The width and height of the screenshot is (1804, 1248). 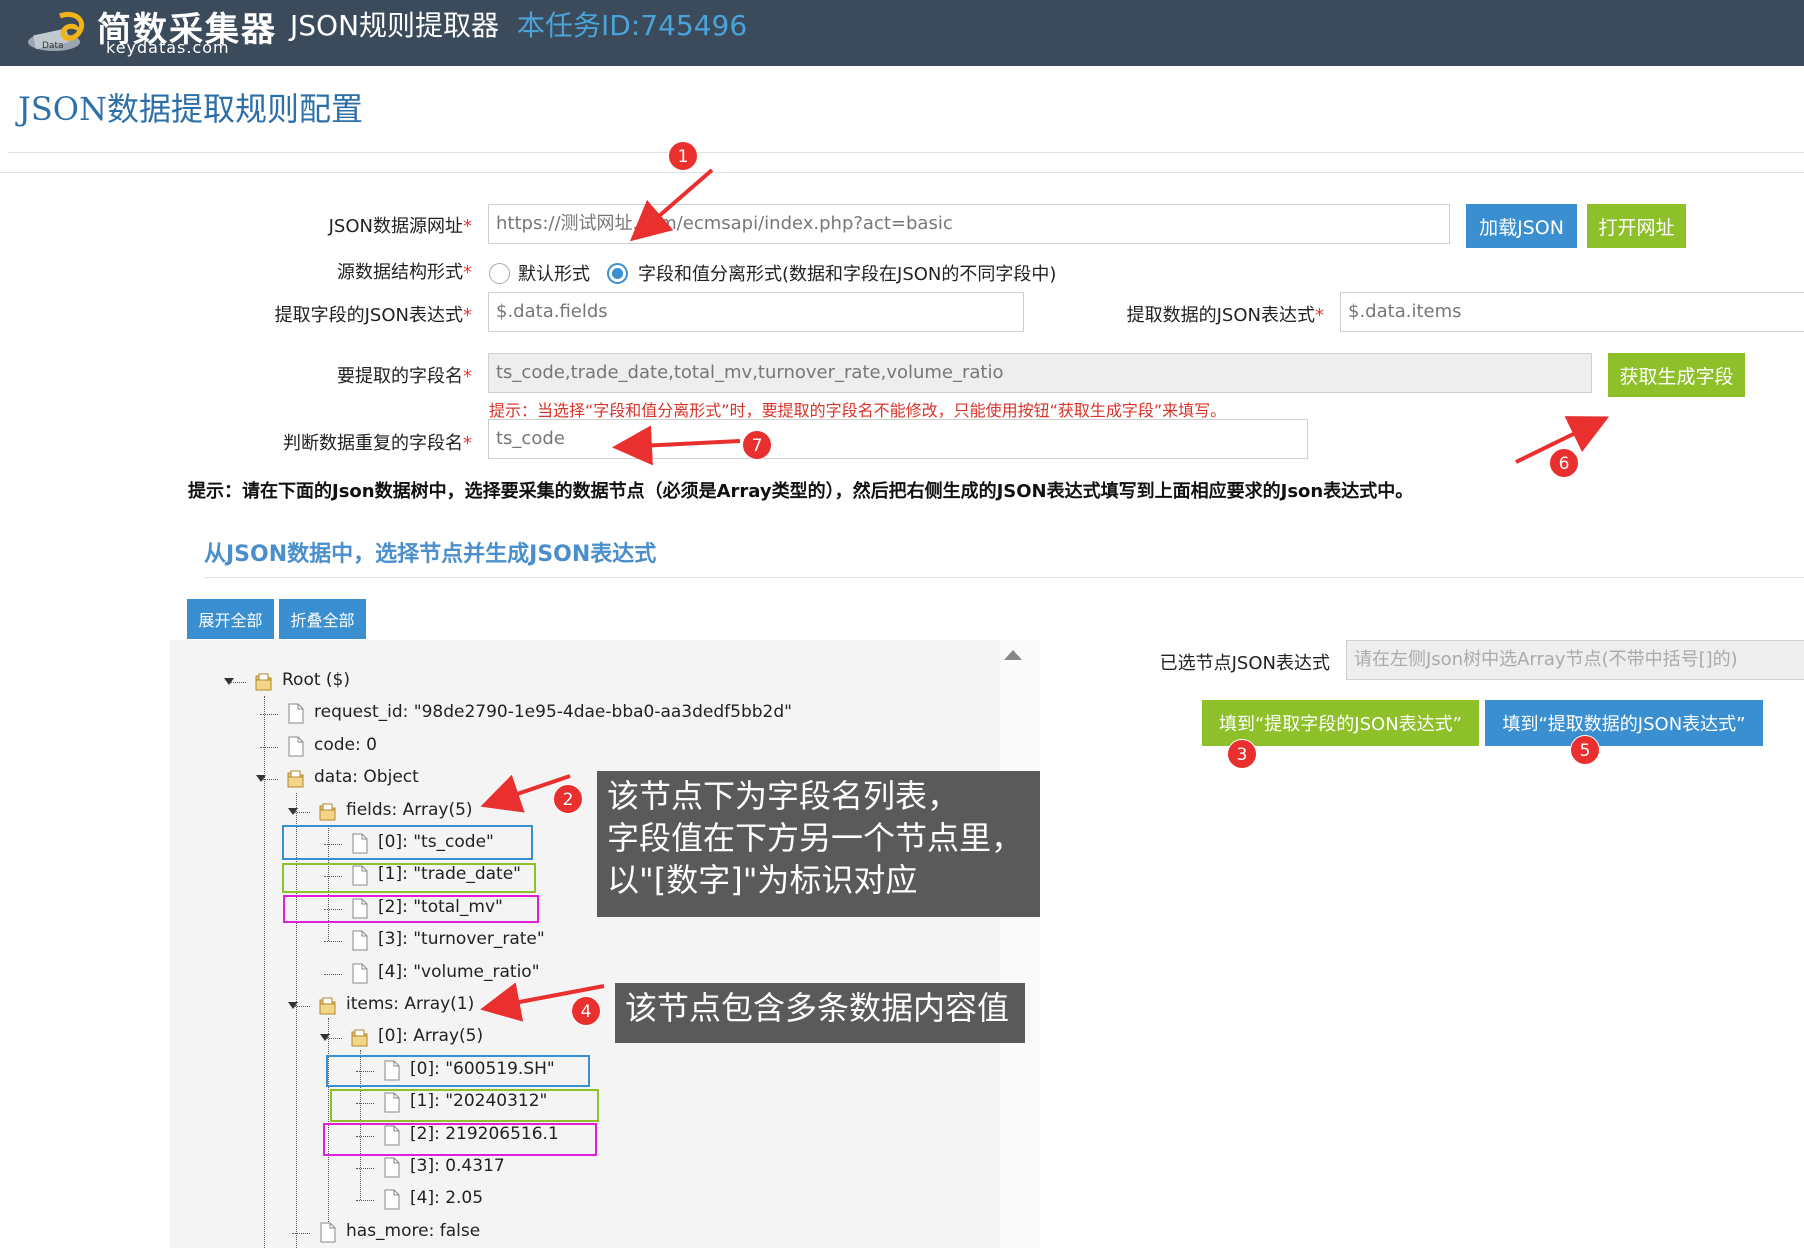 What do you see at coordinates (757, 445) in the screenshot?
I see `badge-7: 7` at bounding box center [757, 445].